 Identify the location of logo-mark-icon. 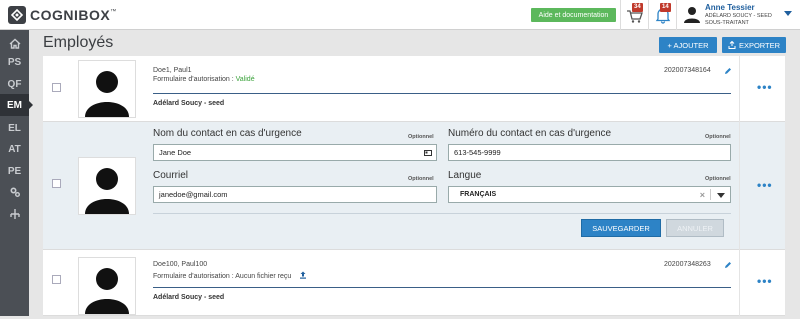
(17, 15).